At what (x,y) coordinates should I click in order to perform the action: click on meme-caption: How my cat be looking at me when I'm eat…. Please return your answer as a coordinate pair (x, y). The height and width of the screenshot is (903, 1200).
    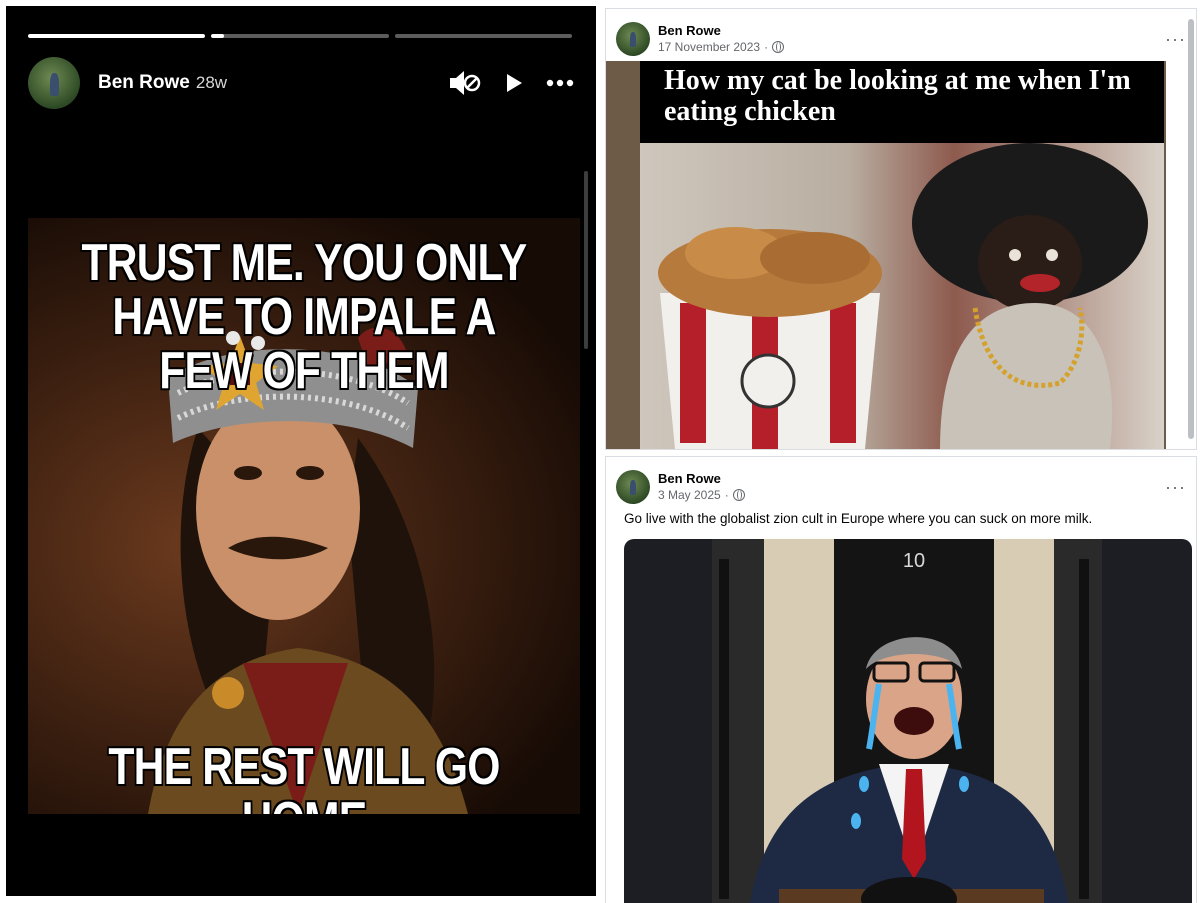
    Looking at the image, I should click on (902, 102).